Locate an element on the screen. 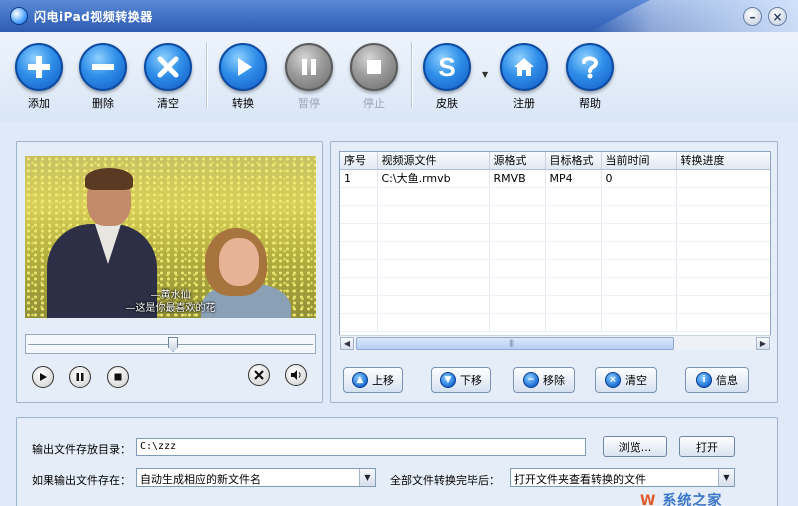  x-icon is located at coordinates (168, 67).